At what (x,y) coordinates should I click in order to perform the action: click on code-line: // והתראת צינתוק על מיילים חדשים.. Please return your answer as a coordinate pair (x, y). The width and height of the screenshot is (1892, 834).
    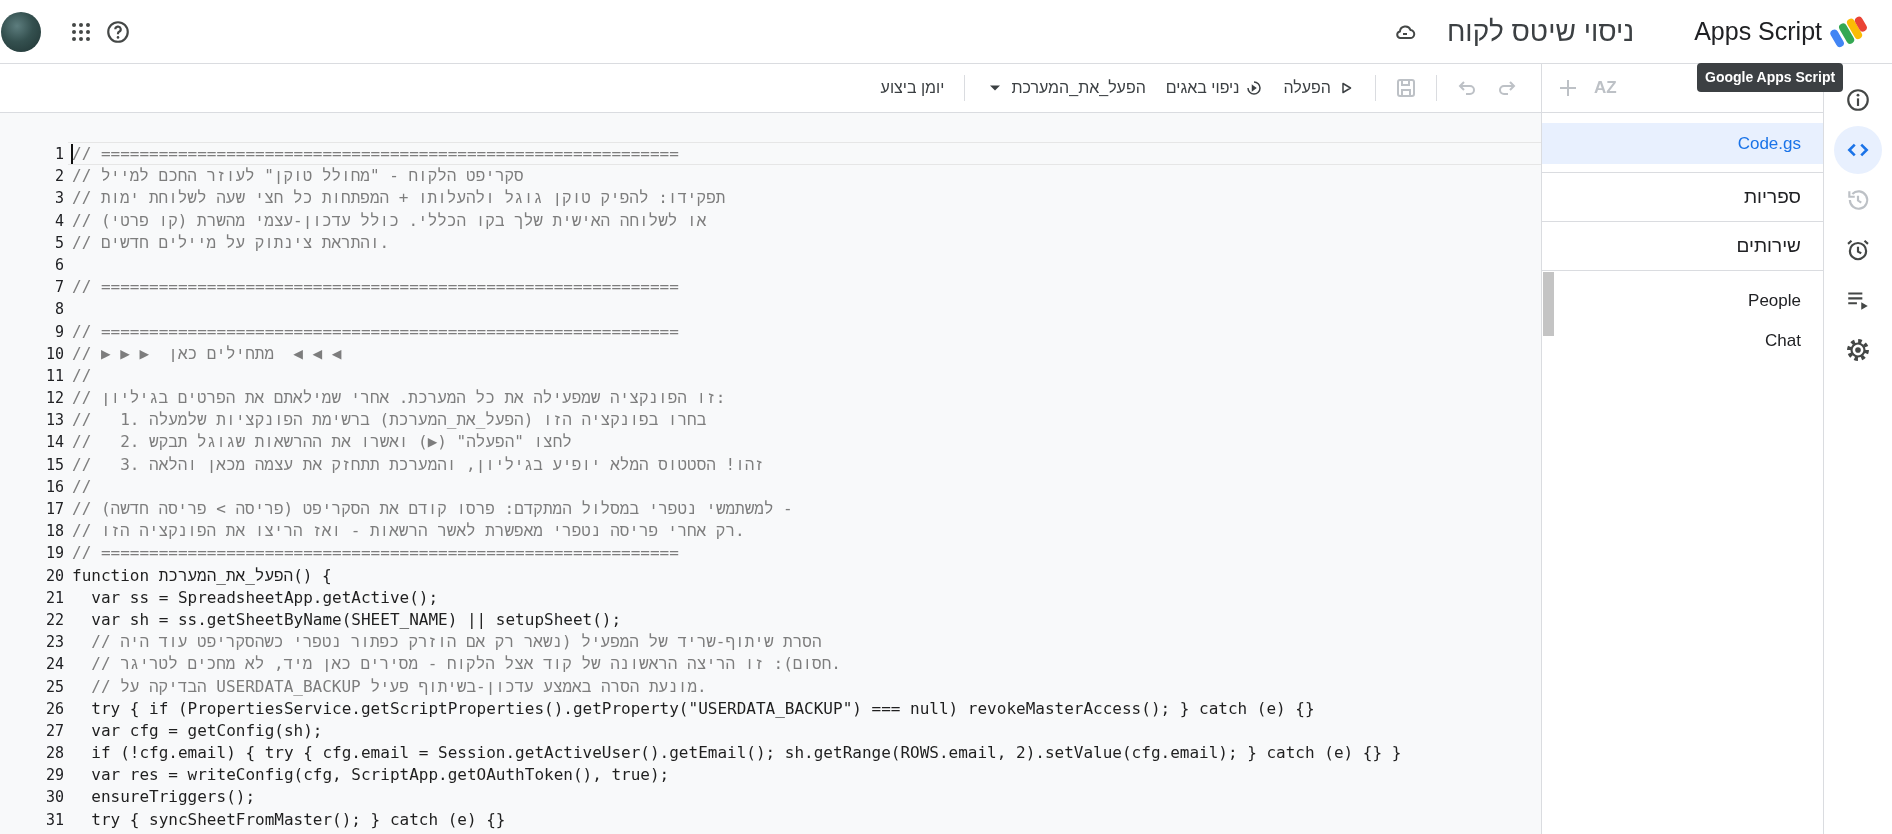
    Looking at the image, I should click on (231, 242).